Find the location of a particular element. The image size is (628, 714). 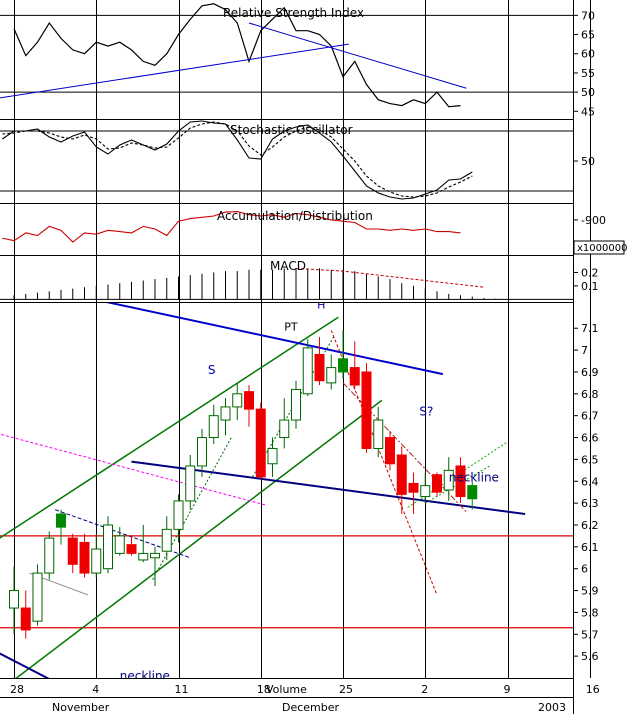

y-tick-label: 6.9 is located at coordinates (590, 372).